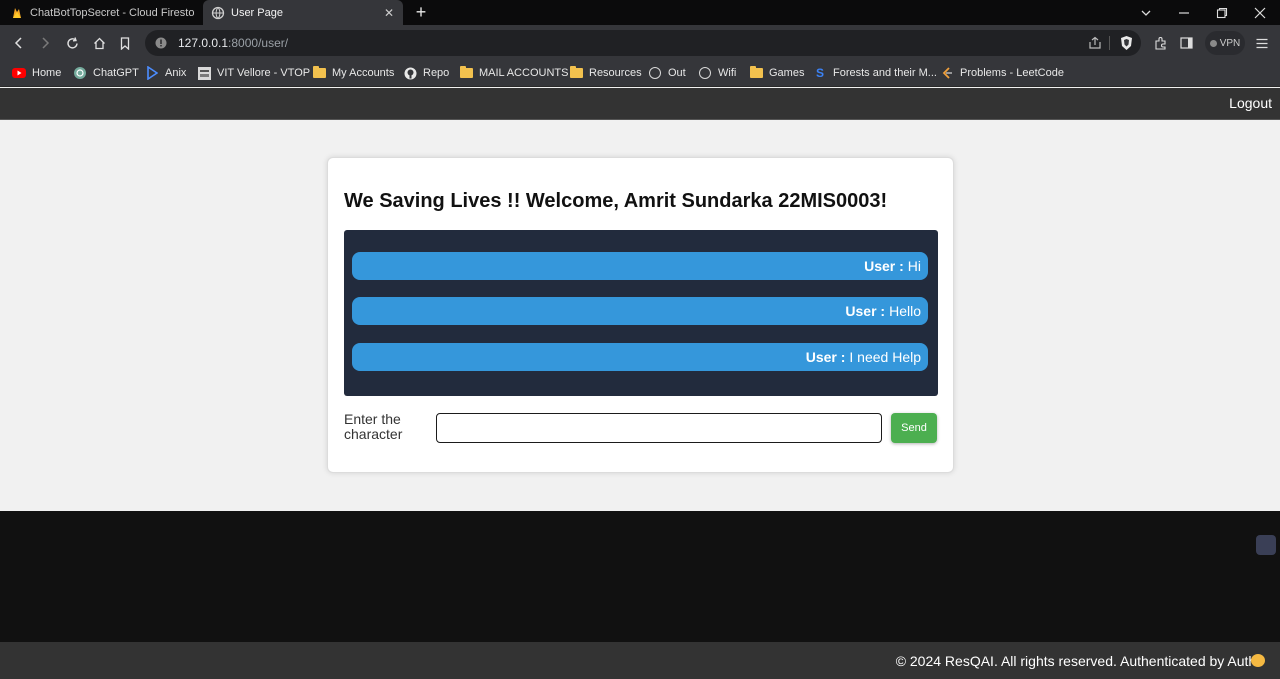  I want to click on sidebar-toggle-icon, so click(1186, 43).